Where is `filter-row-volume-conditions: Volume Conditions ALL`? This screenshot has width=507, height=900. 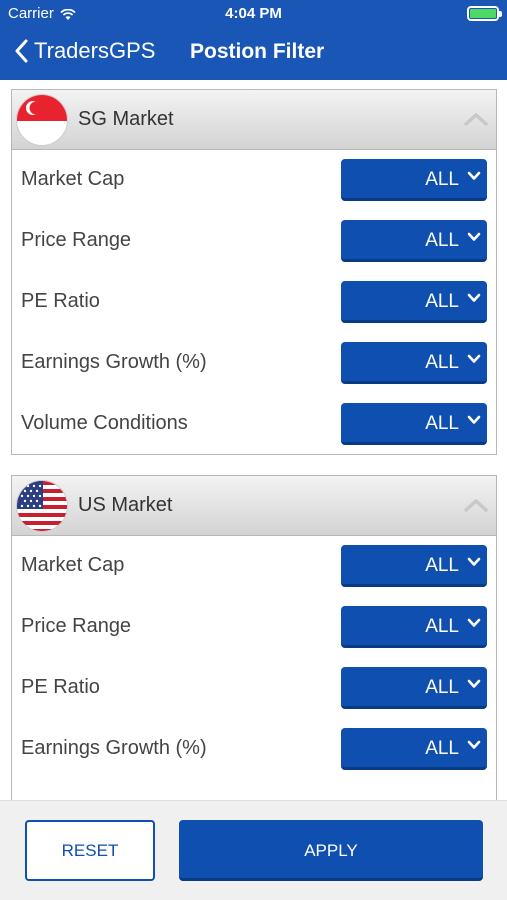
filter-row-volume-conditions: Volume Conditions ALL is located at coordinates (254, 424).